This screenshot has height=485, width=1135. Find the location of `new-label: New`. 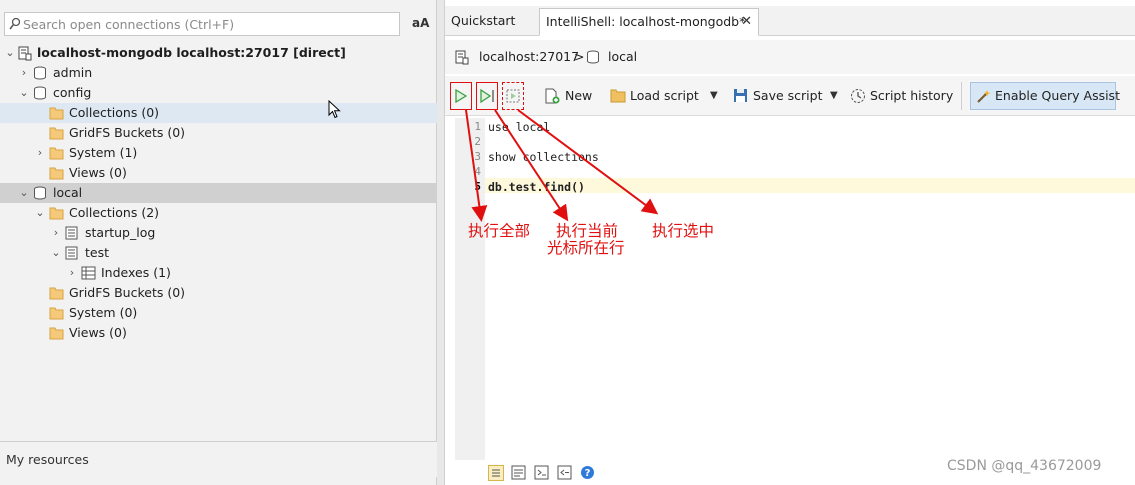

new-label: New is located at coordinates (579, 95).